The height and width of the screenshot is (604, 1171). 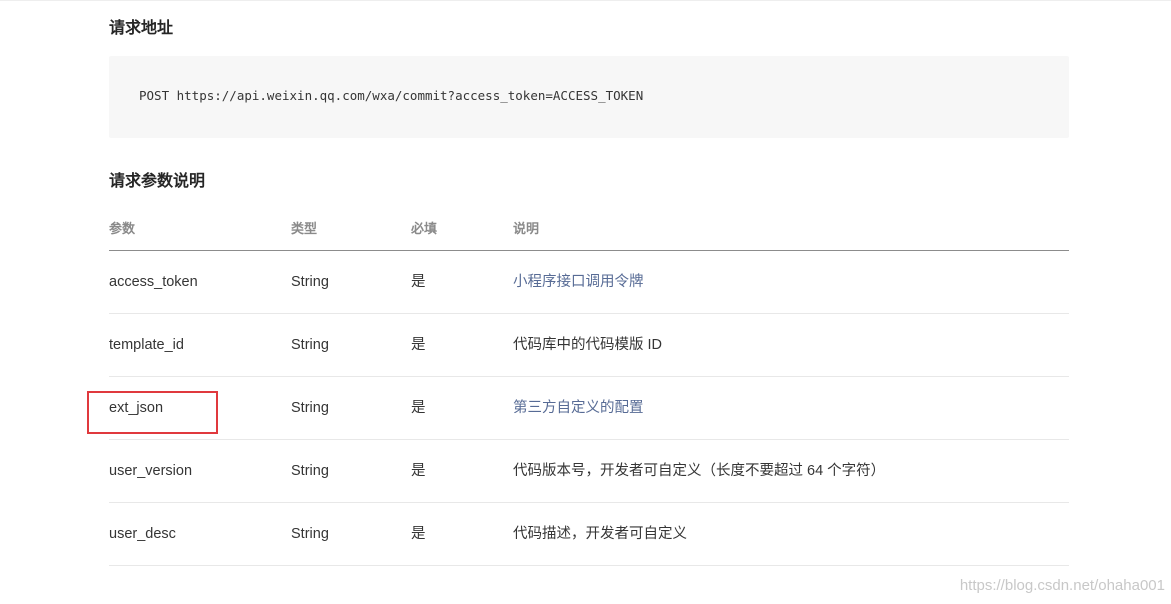 I want to click on table-header: 参数 类型 必填 说明, so click(x=589, y=229).